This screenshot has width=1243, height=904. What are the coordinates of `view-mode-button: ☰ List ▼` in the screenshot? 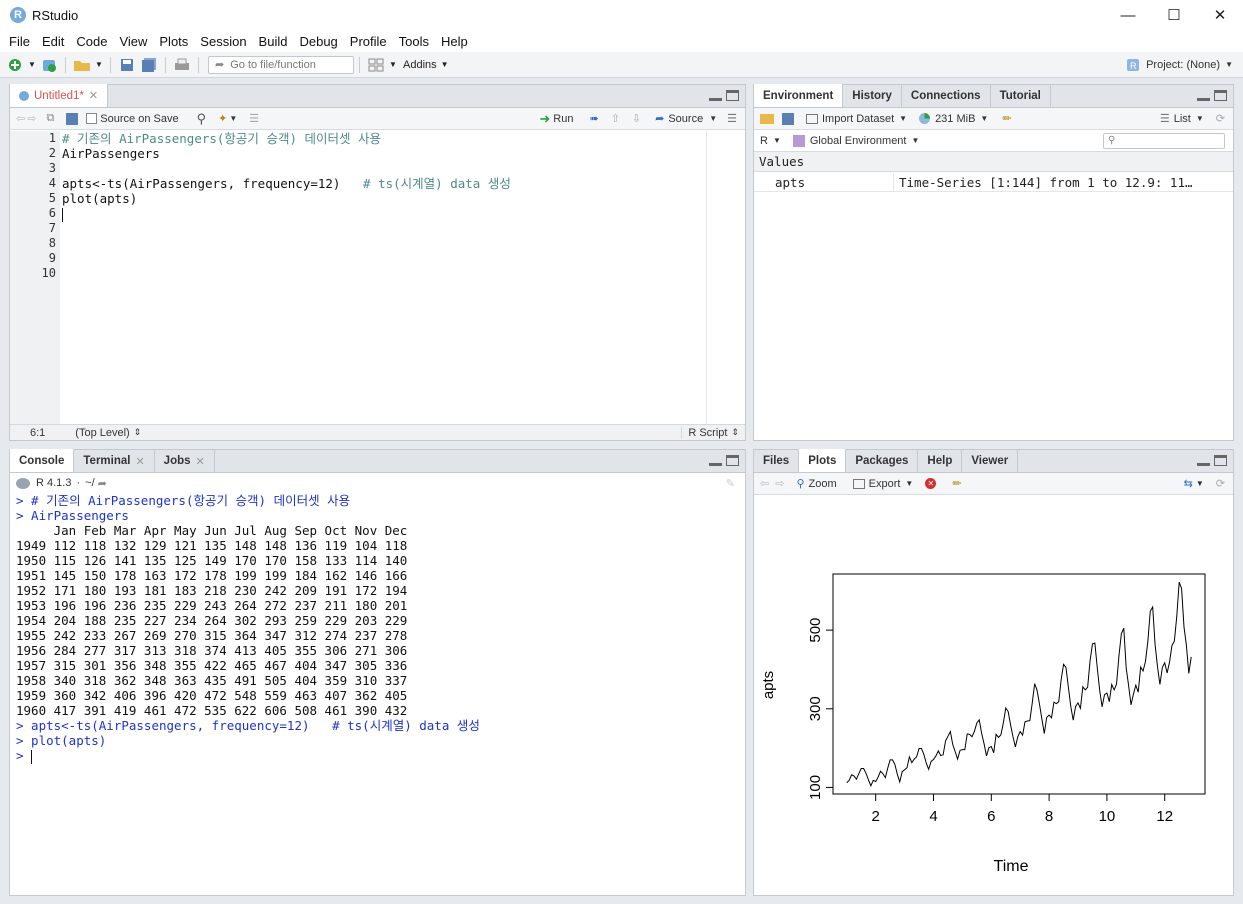 It's located at (1182, 119).